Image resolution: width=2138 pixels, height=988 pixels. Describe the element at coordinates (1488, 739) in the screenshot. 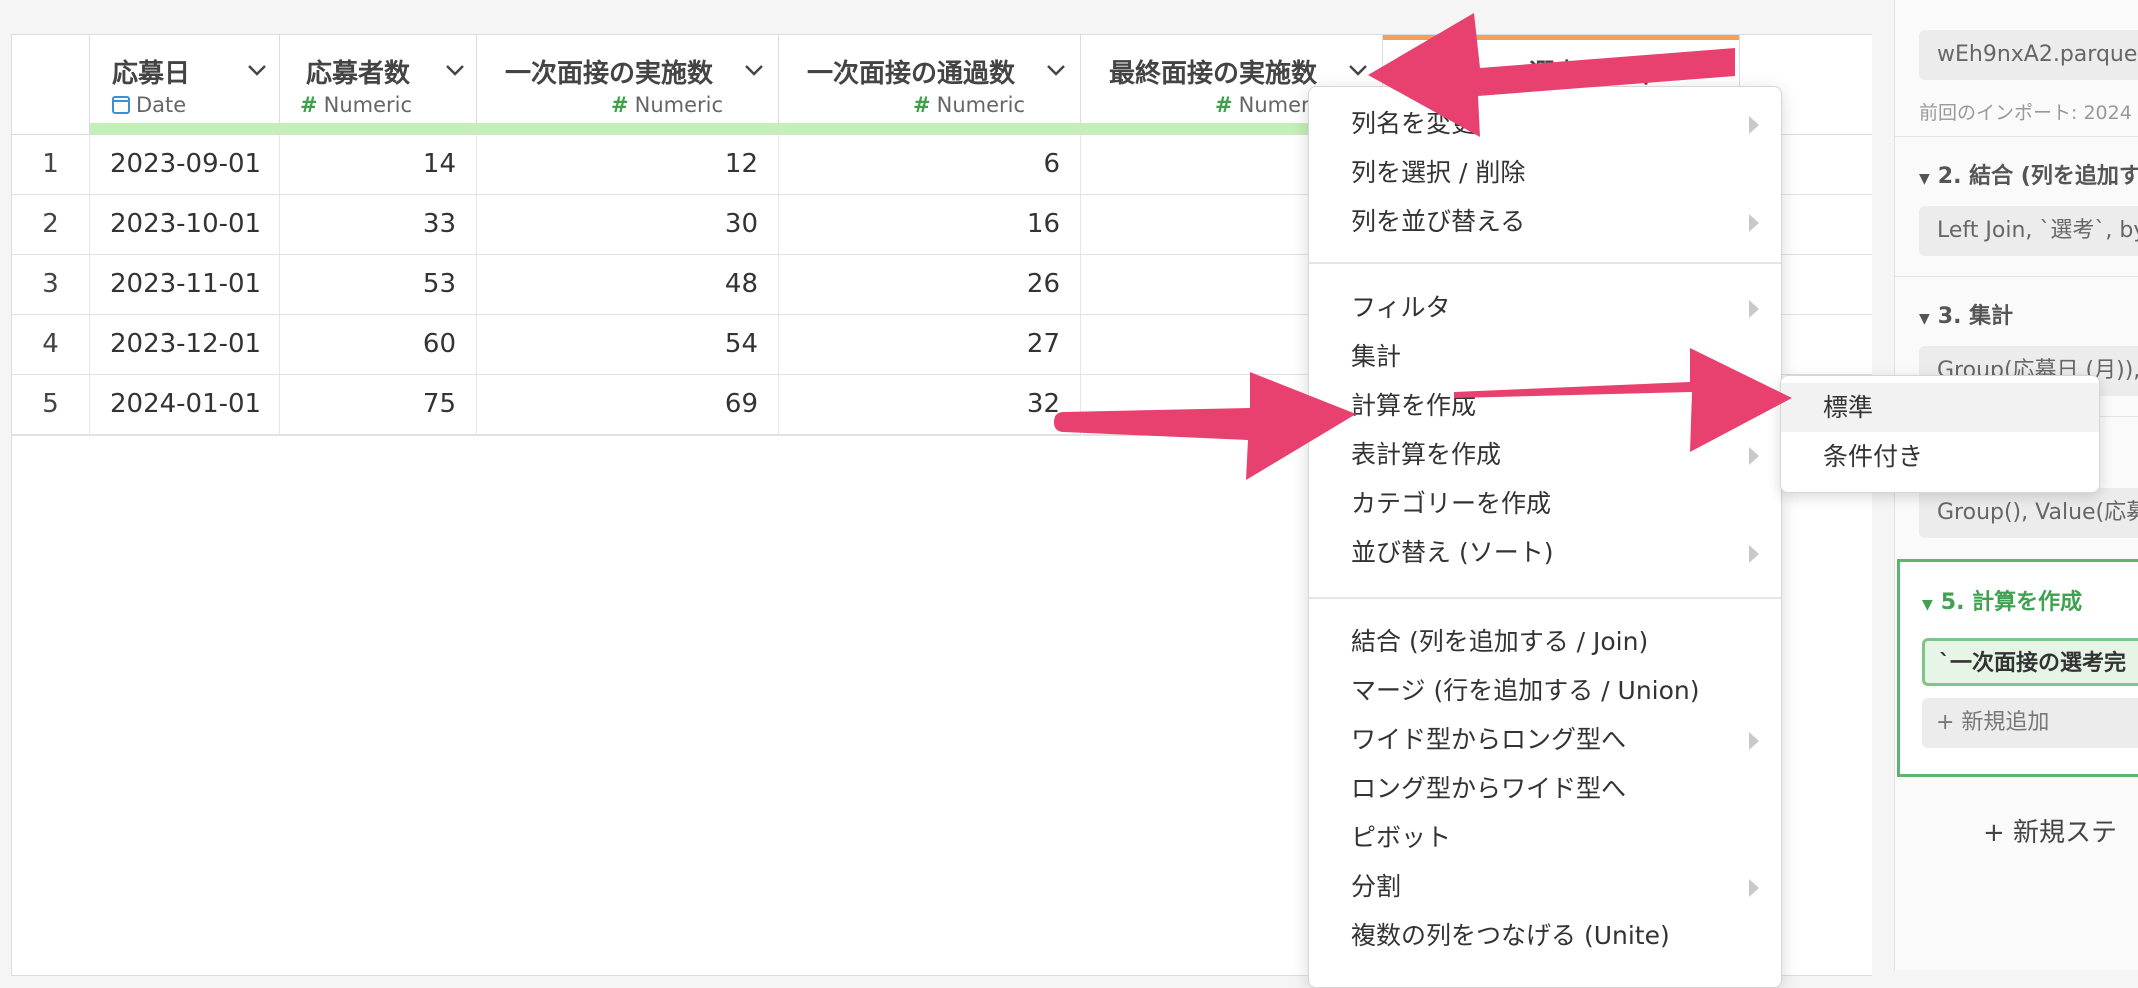

I see `menu-item-wide-to-long: ワイド型からロング型へ` at that location.